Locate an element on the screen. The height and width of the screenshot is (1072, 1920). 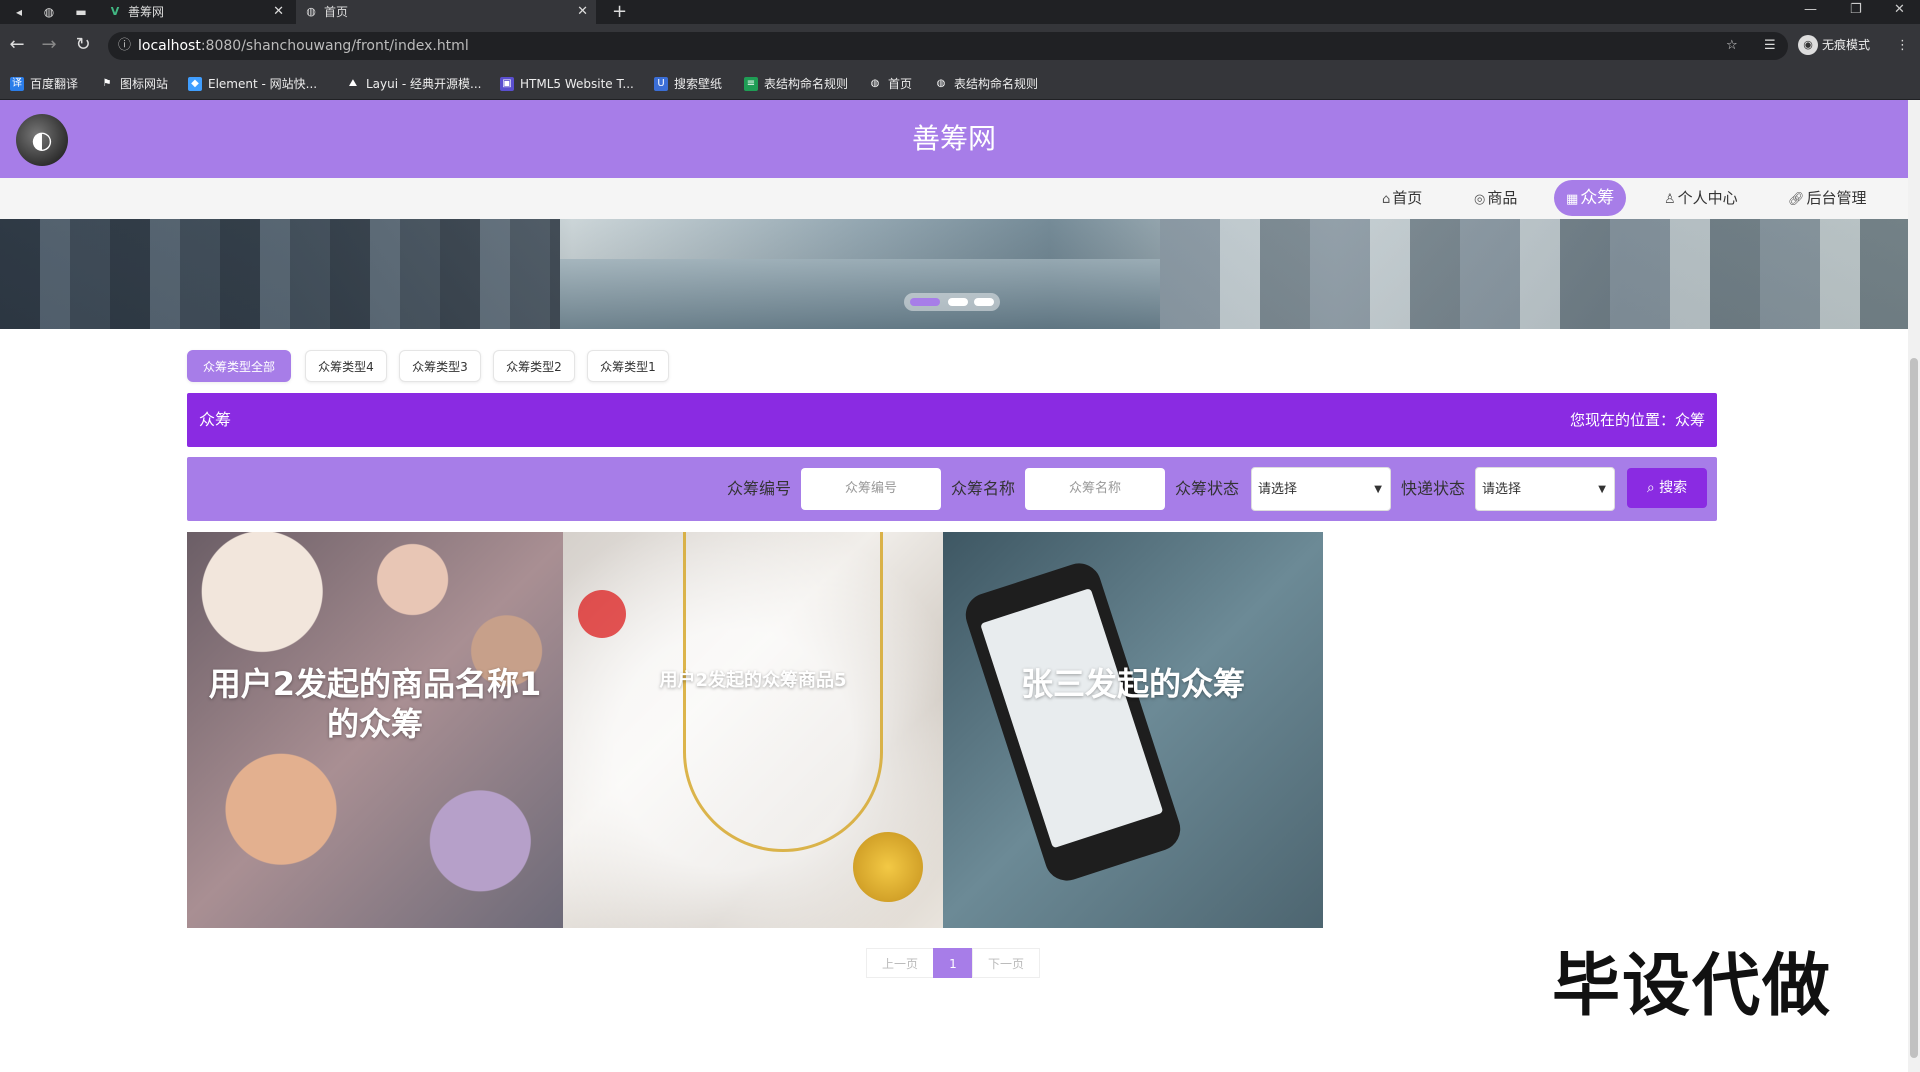
wallpaper-icon: U is located at coordinates (661, 84).